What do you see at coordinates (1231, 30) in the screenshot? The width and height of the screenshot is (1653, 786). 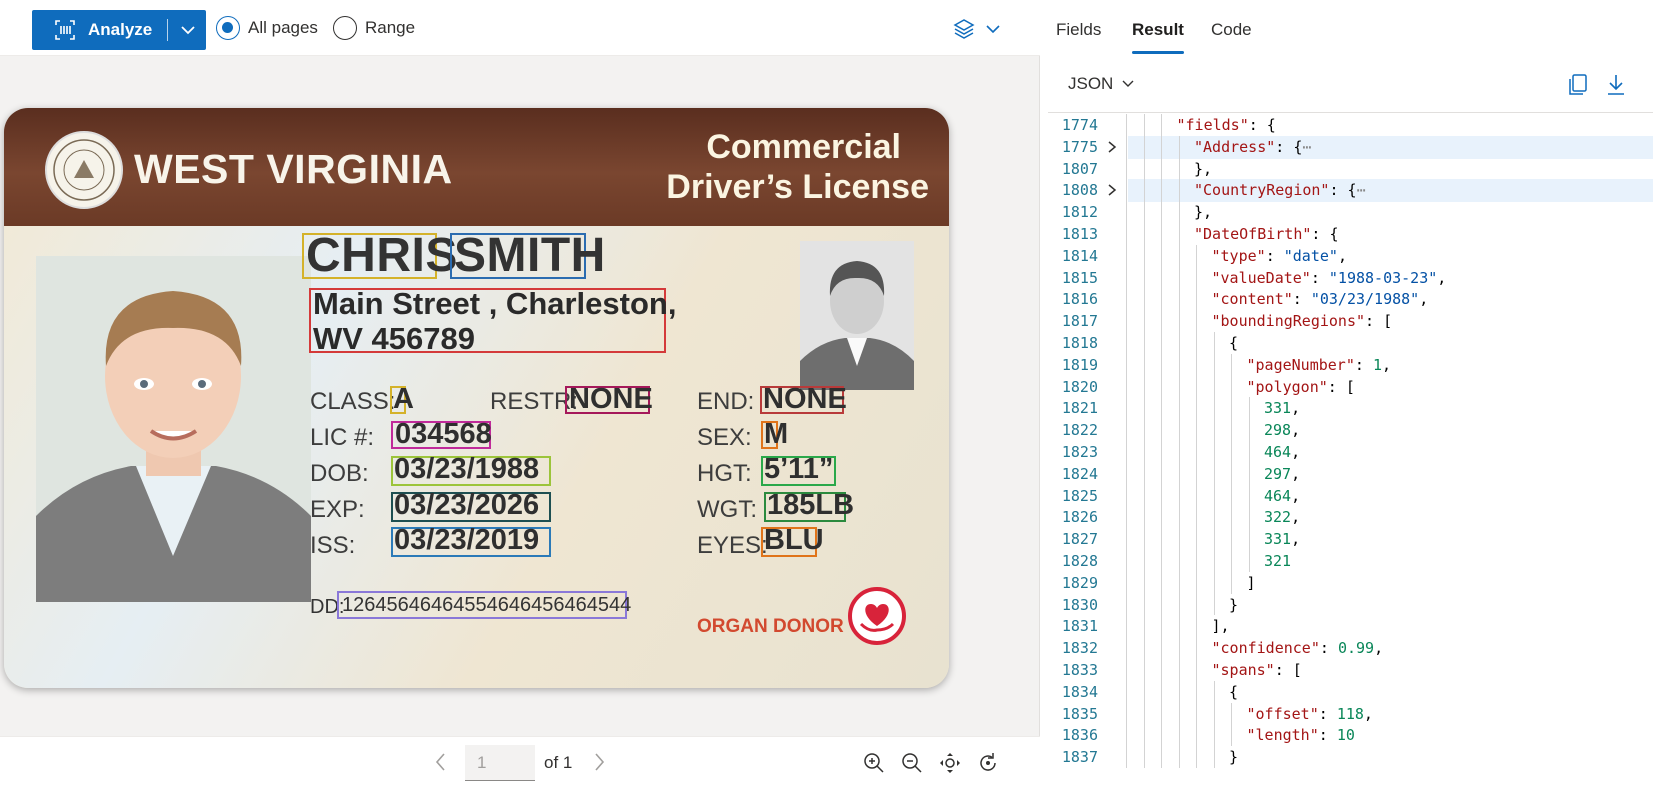 I see `tab-code: Code` at bounding box center [1231, 30].